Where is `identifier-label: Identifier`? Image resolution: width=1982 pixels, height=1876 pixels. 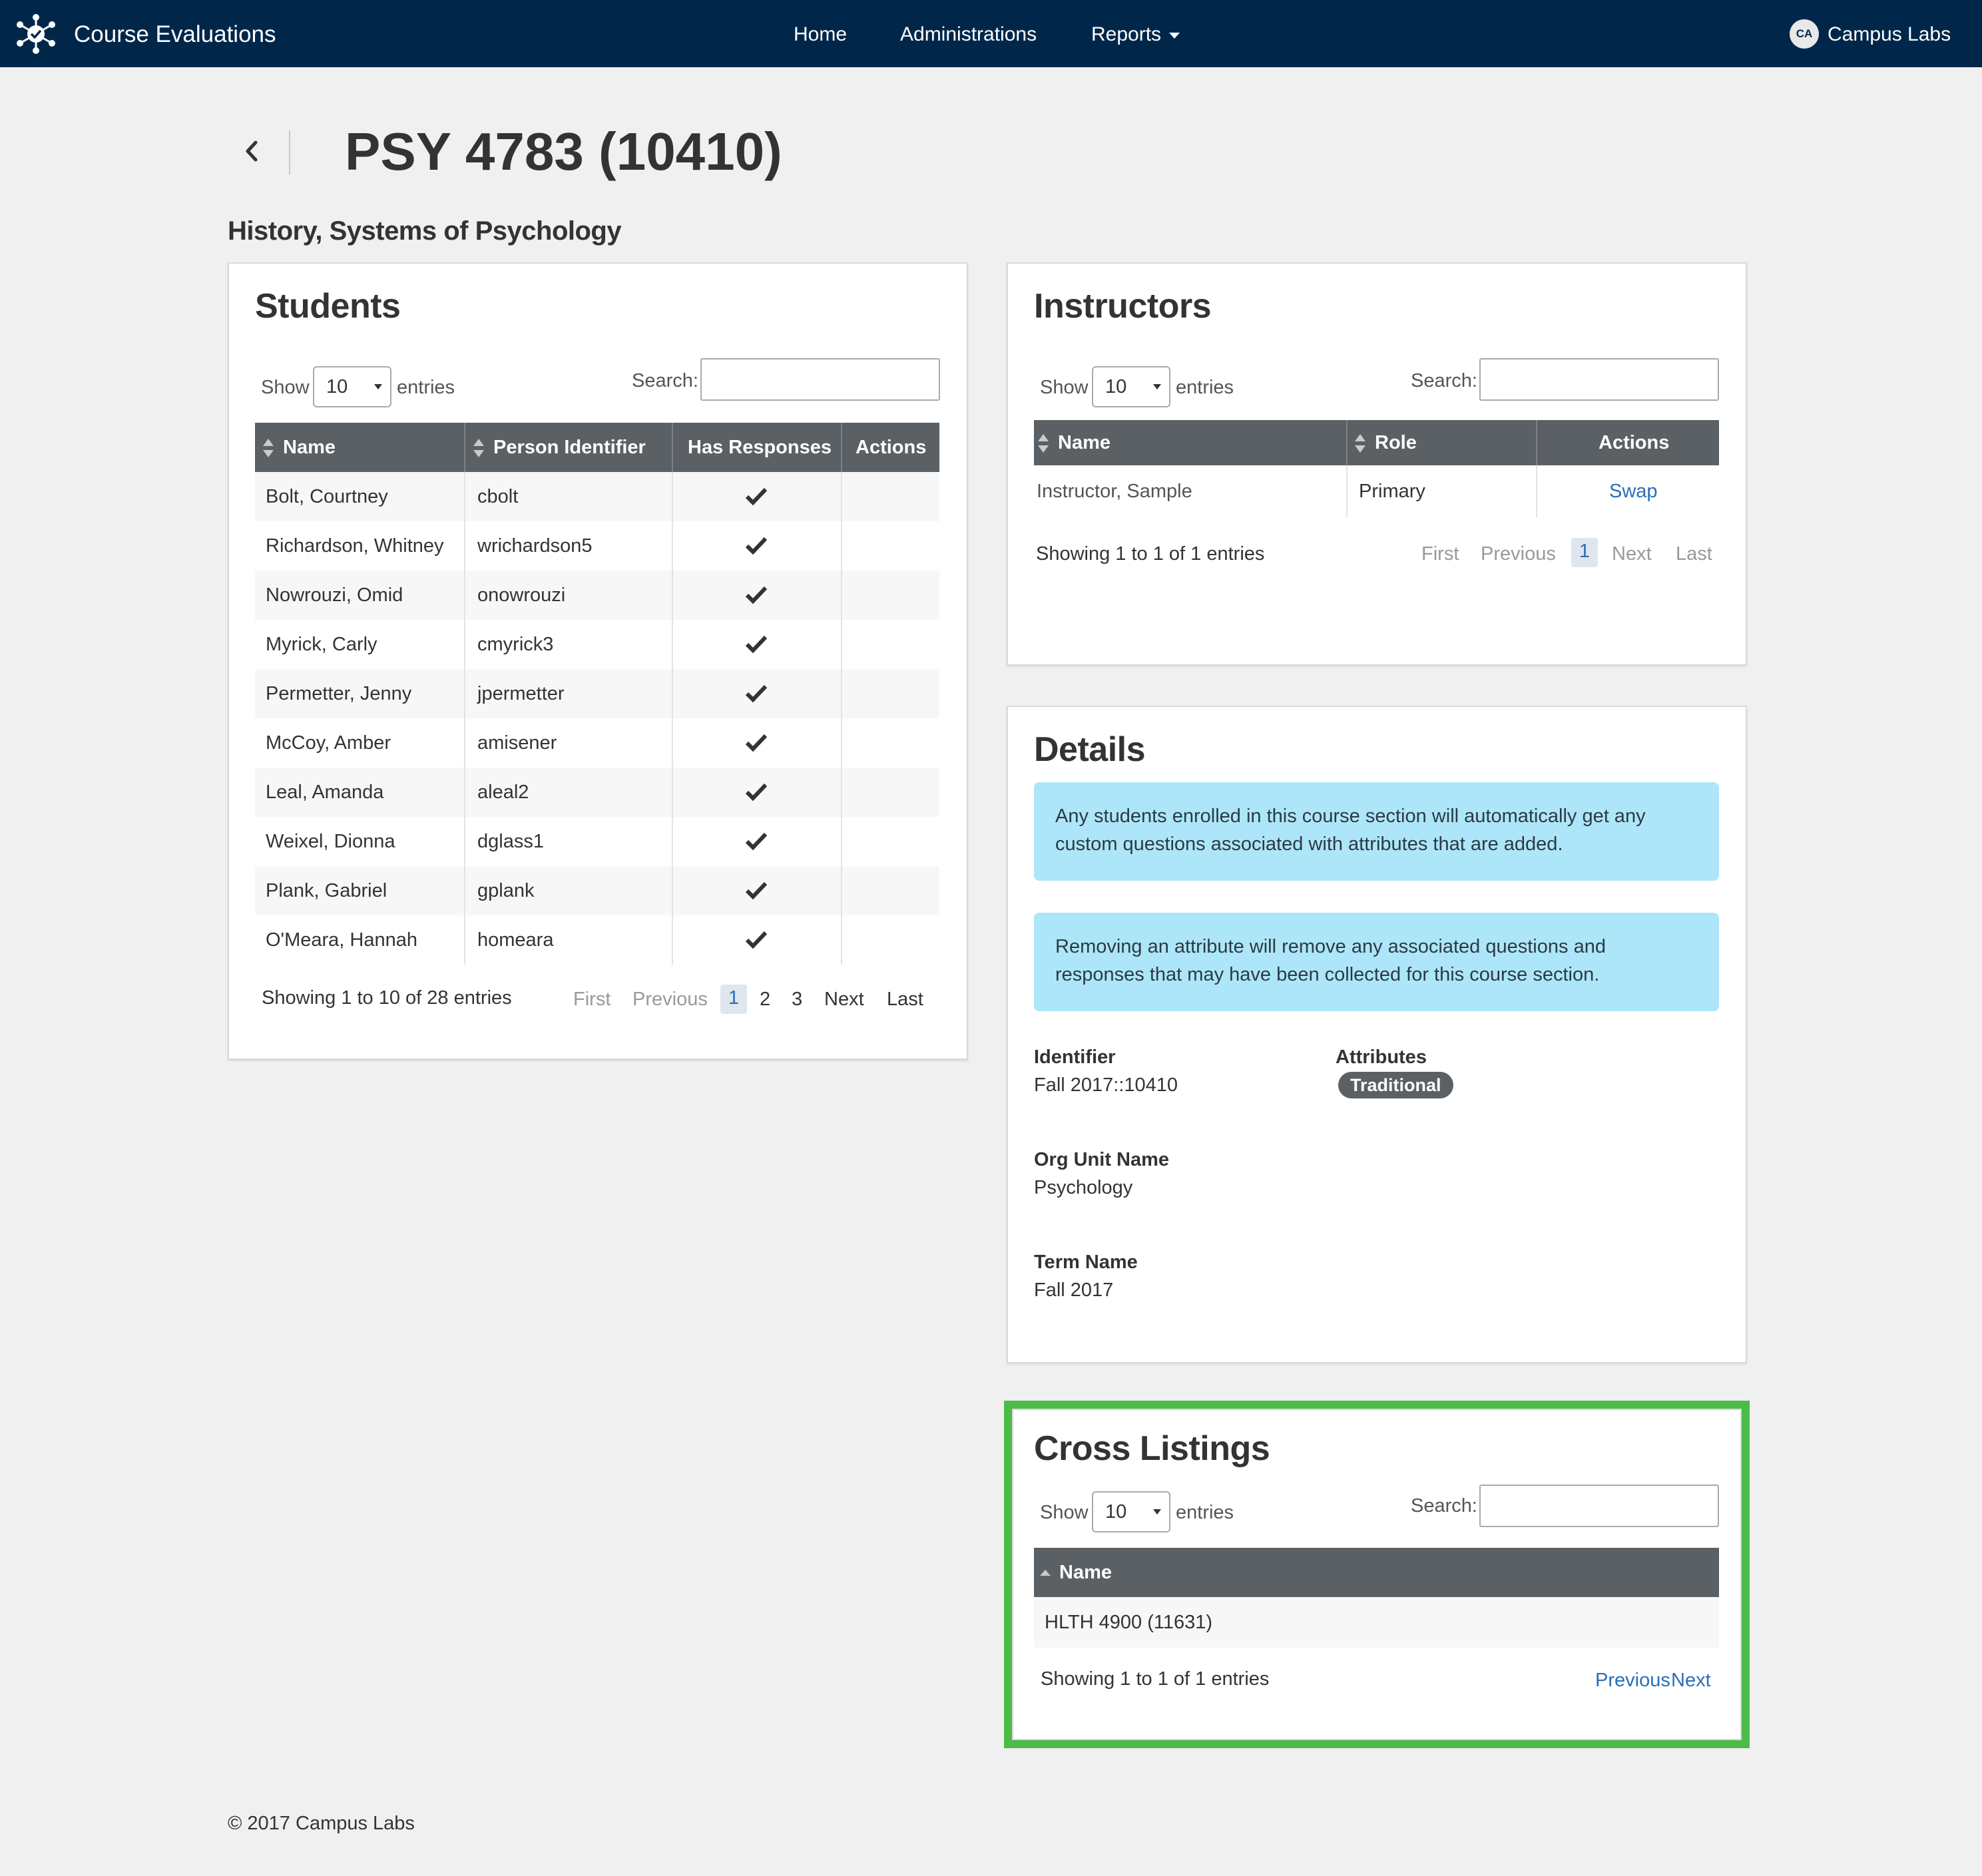 identifier-label: Identifier is located at coordinates (1075, 1057).